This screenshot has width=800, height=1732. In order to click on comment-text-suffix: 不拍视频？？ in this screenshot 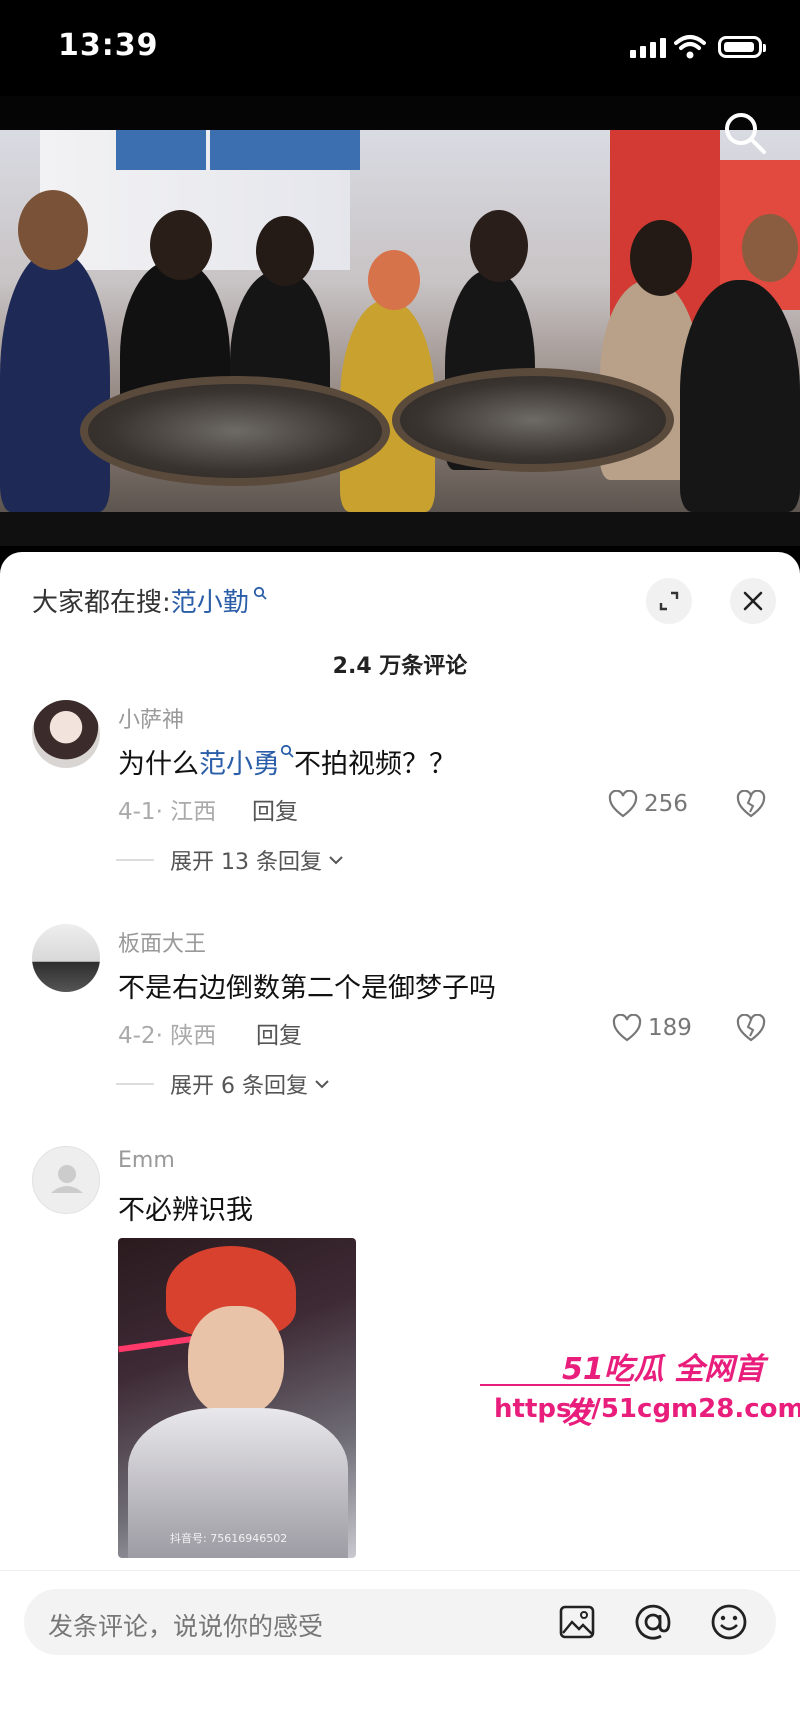, I will do `click(375, 764)`.